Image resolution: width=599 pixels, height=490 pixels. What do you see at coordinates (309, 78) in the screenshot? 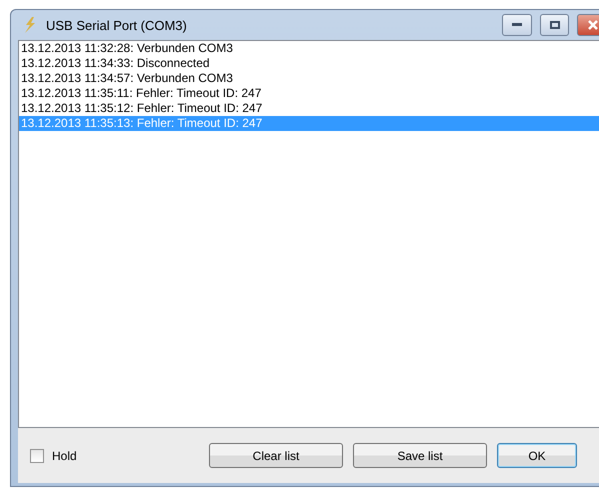
I see `log-entry: 13.12.2013 11:34:57: Verbunden COM3` at bounding box center [309, 78].